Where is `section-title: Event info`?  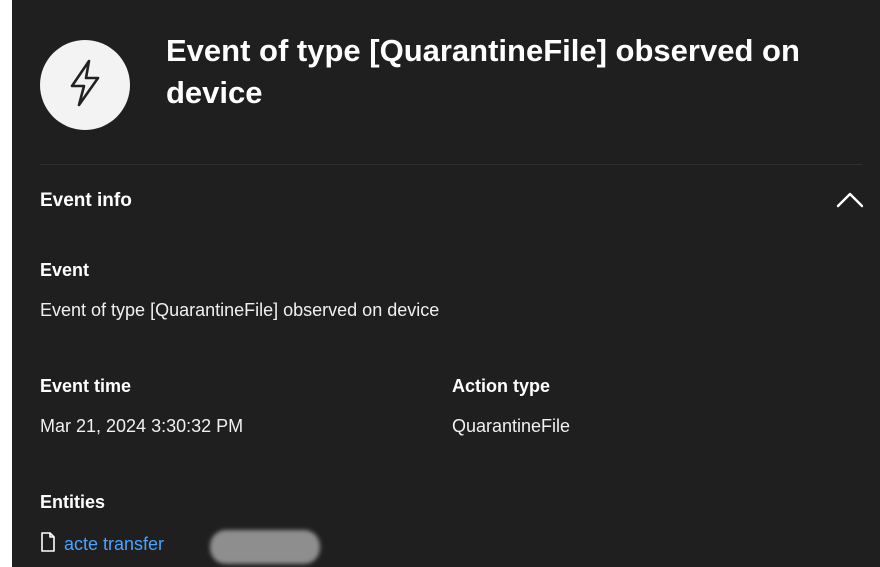 section-title: Event info is located at coordinates (86, 200).